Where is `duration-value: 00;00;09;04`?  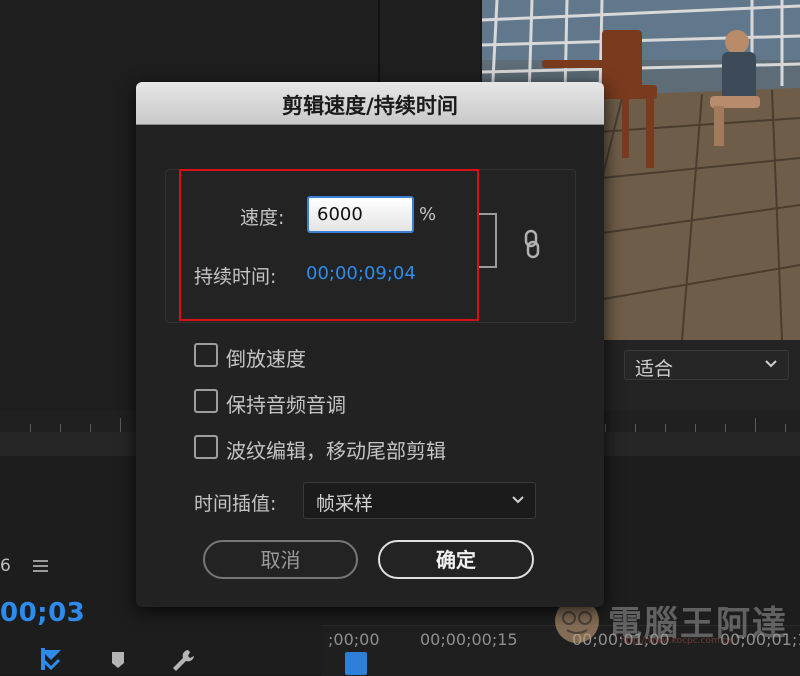
duration-value: 00;00;09;04 is located at coordinates (361, 273).